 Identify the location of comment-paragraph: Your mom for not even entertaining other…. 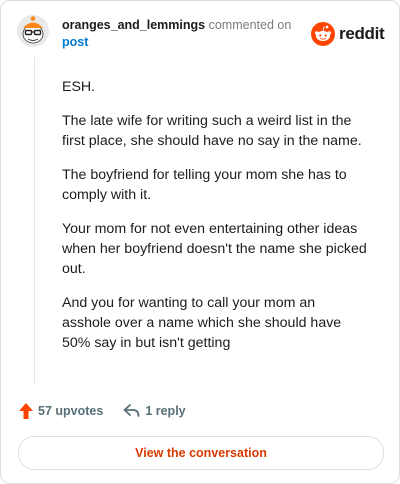
(214, 249).